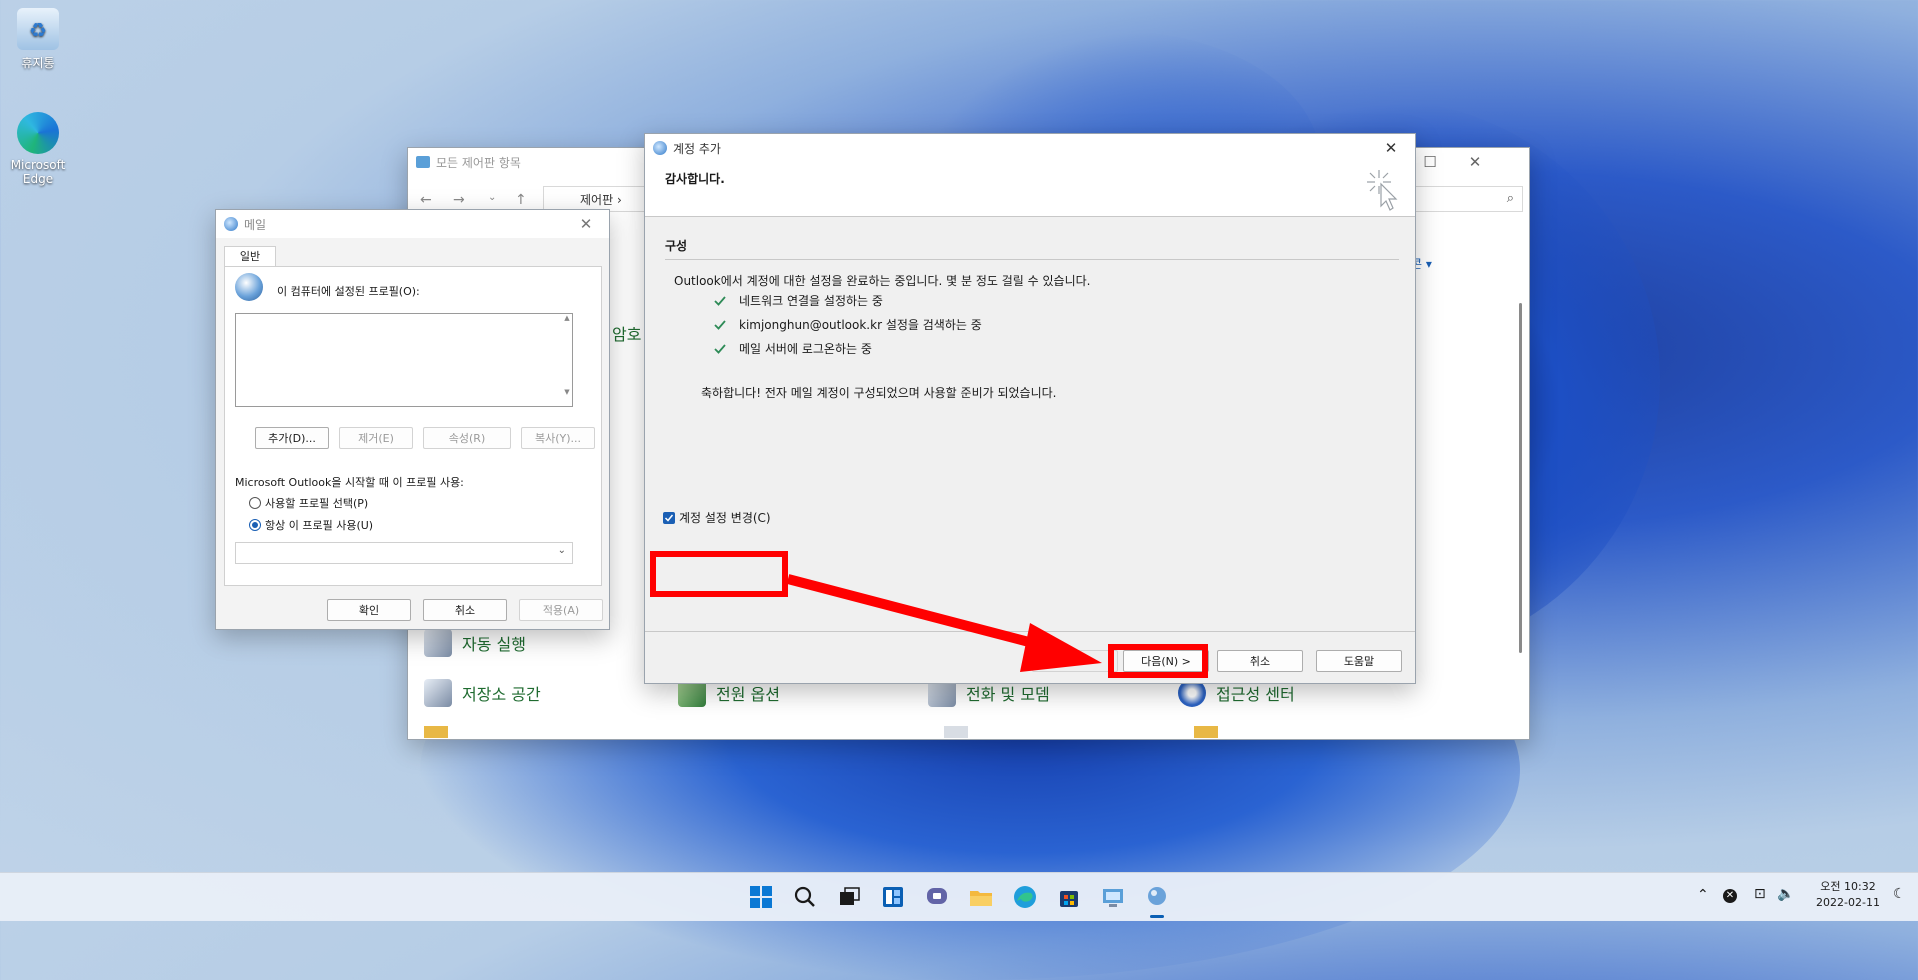 The height and width of the screenshot is (980, 1918). Describe the element at coordinates (805, 897) in the screenshot. I see `search-icon` at that location.